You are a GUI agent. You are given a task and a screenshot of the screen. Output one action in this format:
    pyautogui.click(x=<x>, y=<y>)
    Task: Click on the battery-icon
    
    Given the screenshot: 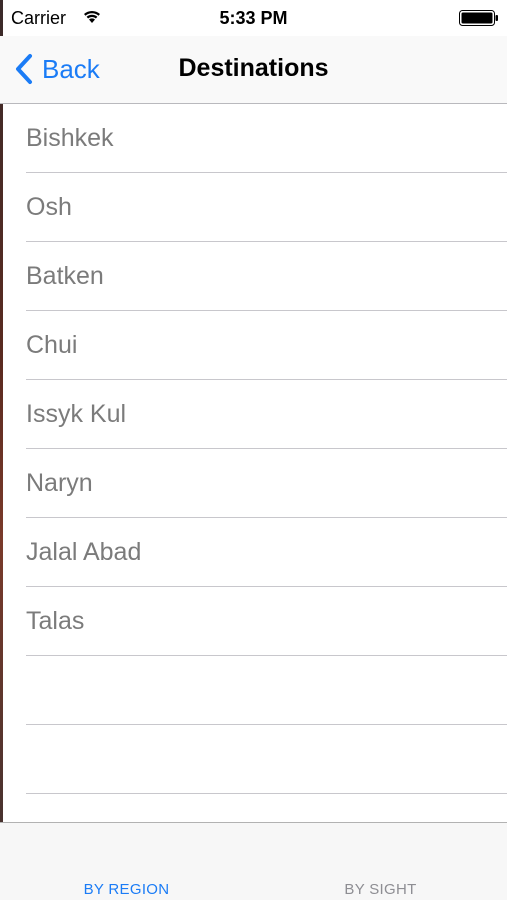 What is the action you would take?
    pyautogui.click(x=478, y=18)
    